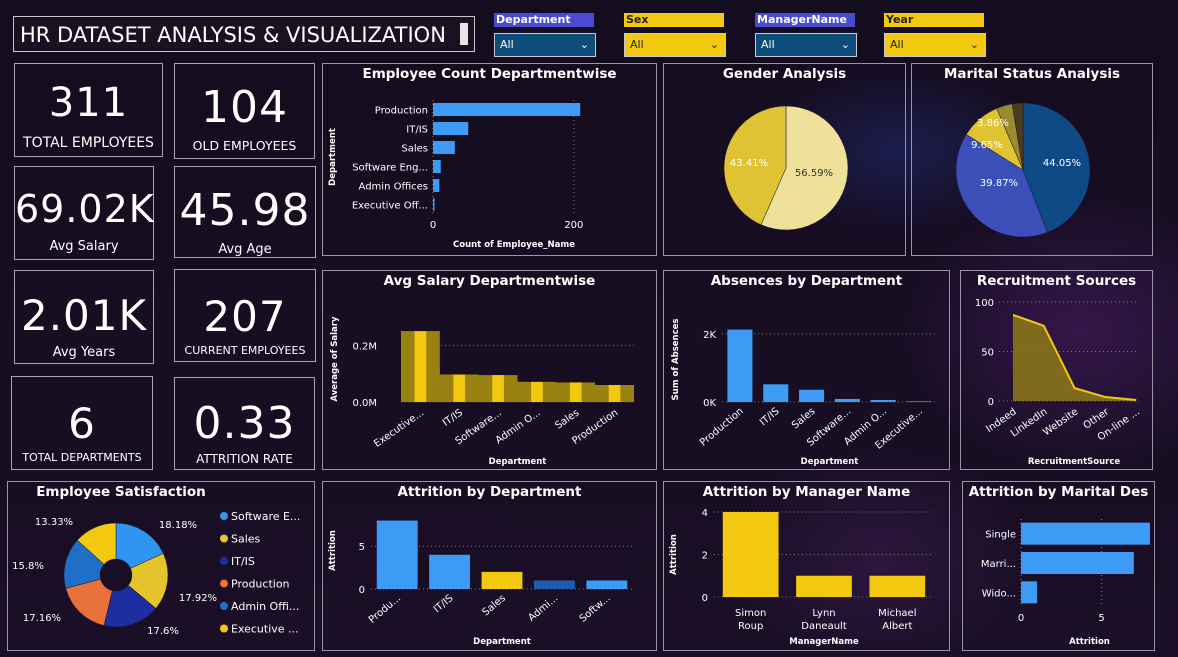 This screenshot has width=1178, height=657. I want to click on data-label: 39.87%, so click(999, 183).